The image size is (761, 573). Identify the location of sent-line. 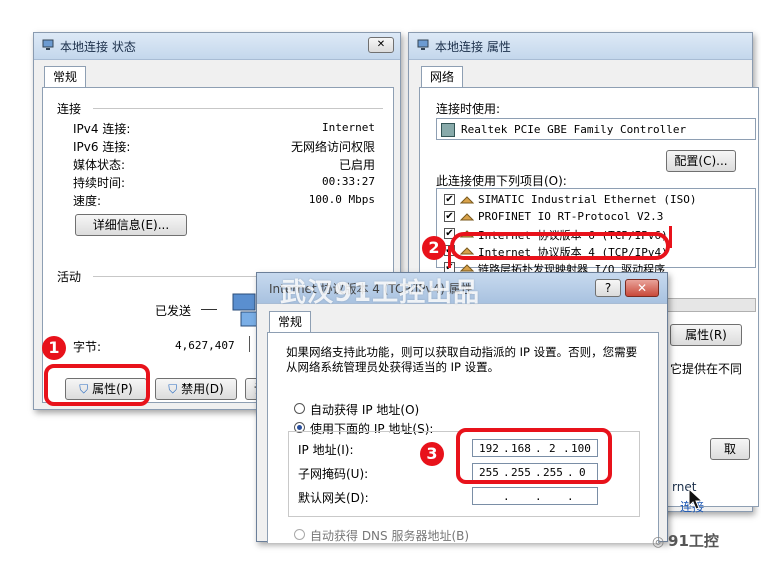
(209, 309).